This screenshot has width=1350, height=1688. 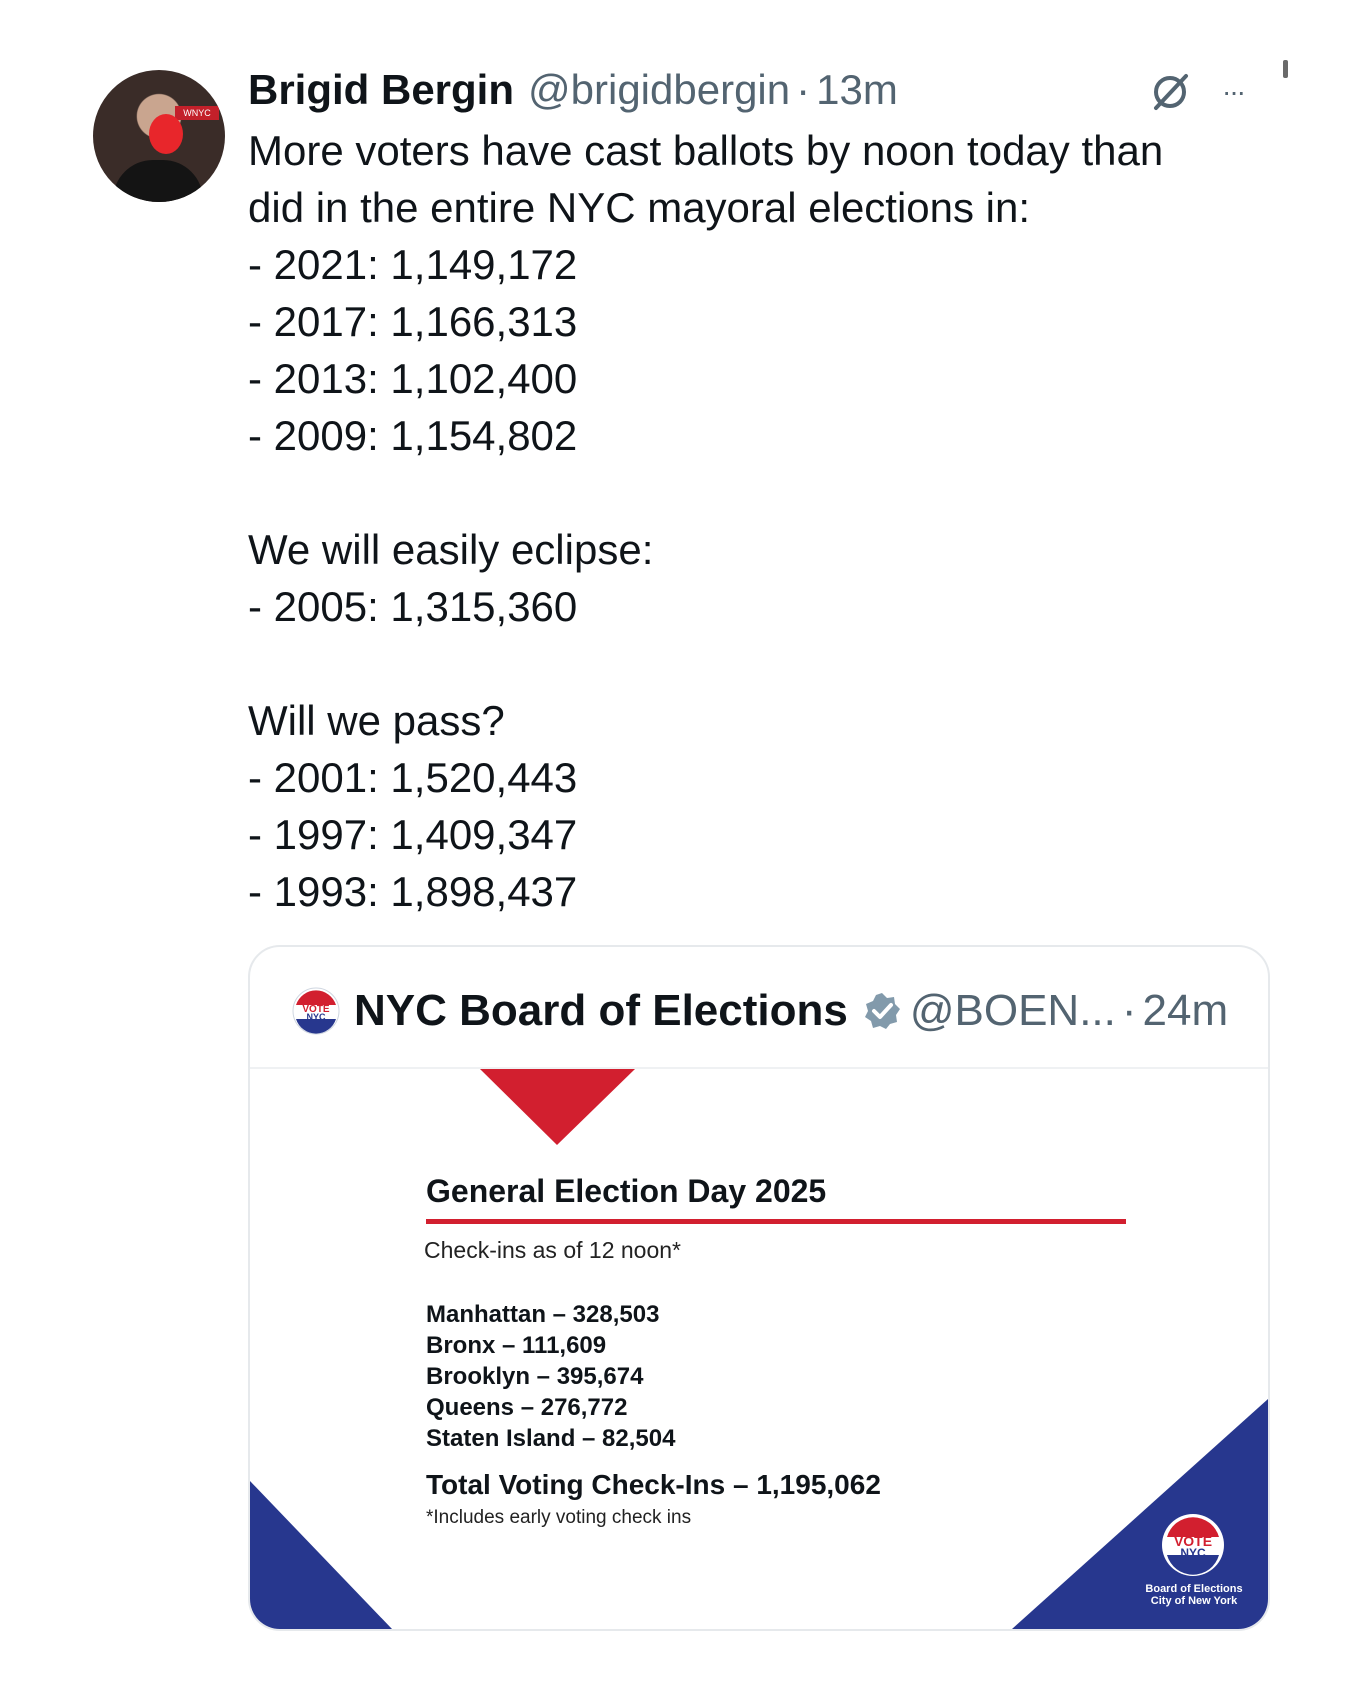 I want to click on post-time: 13m, so click(x=857, y=90).